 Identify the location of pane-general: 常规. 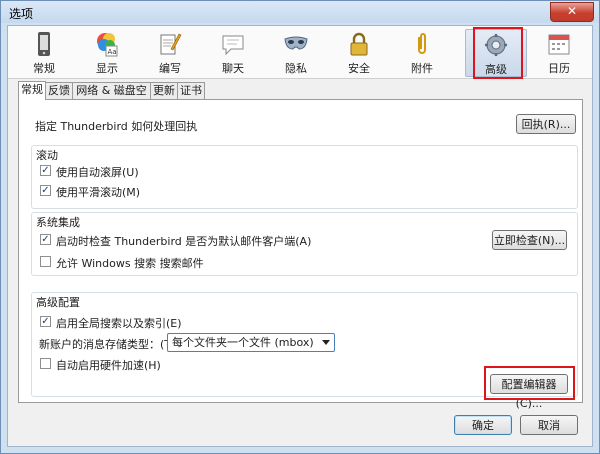
(44, 52).